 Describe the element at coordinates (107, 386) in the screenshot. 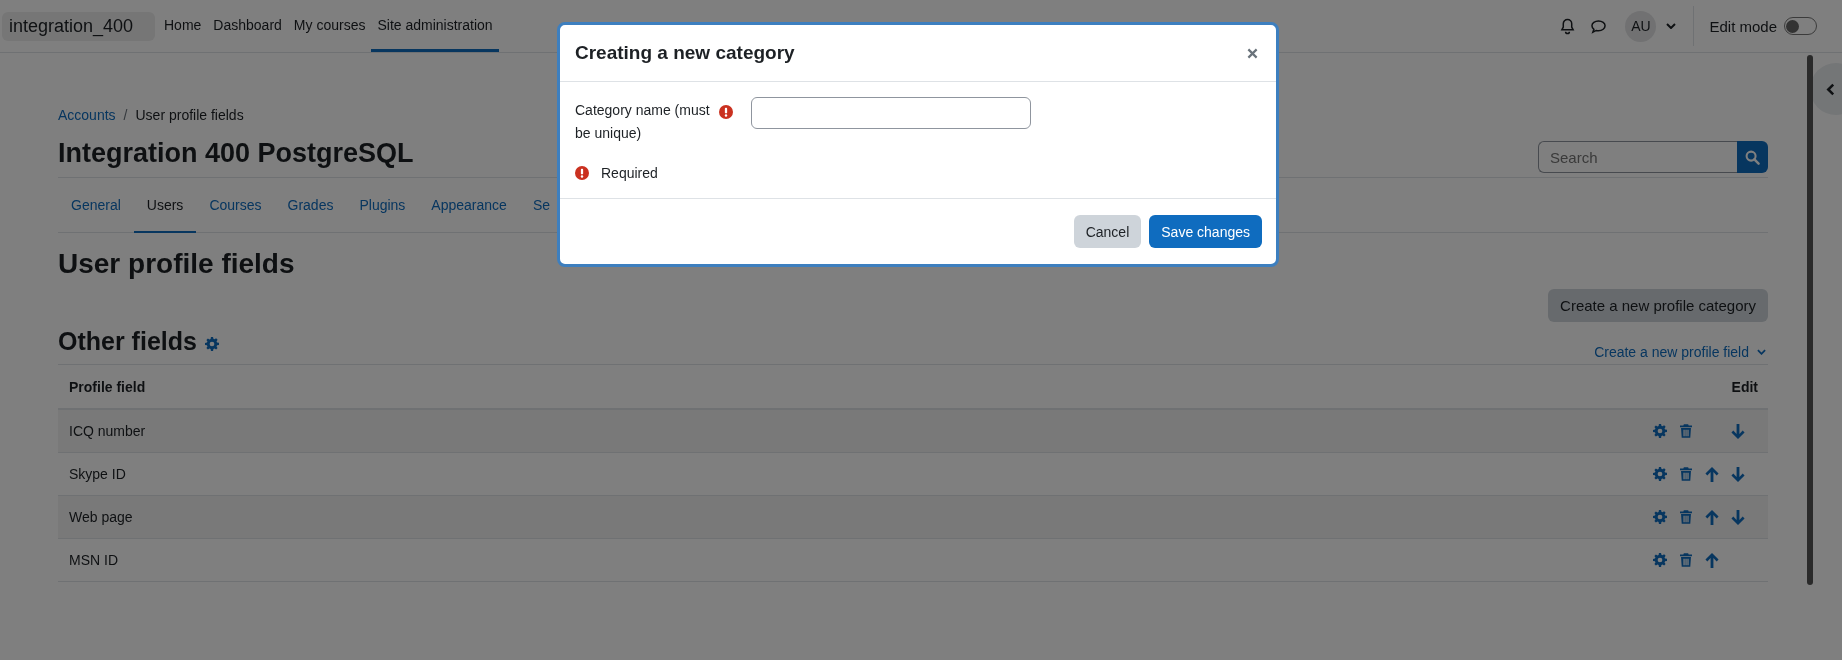

I see `column-header: Profile field` at that location.